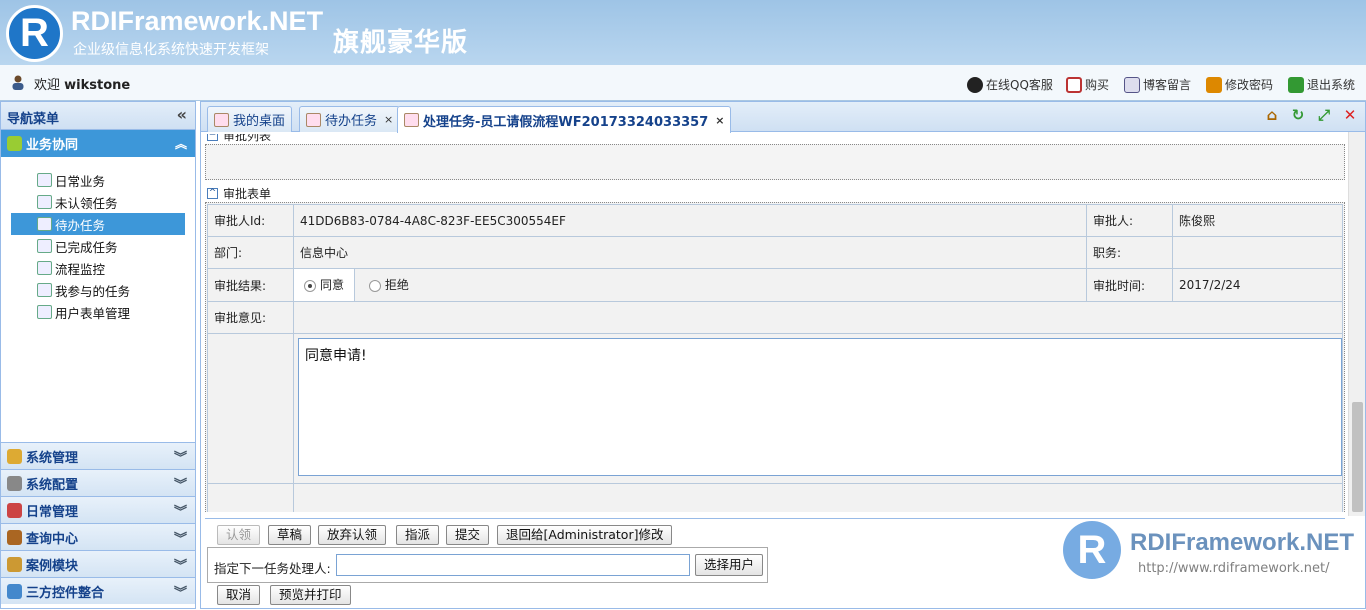 The width and height of the screenshot is (1366, 610). I want to click on select-user-button: 选择用户, so click(729, 565).